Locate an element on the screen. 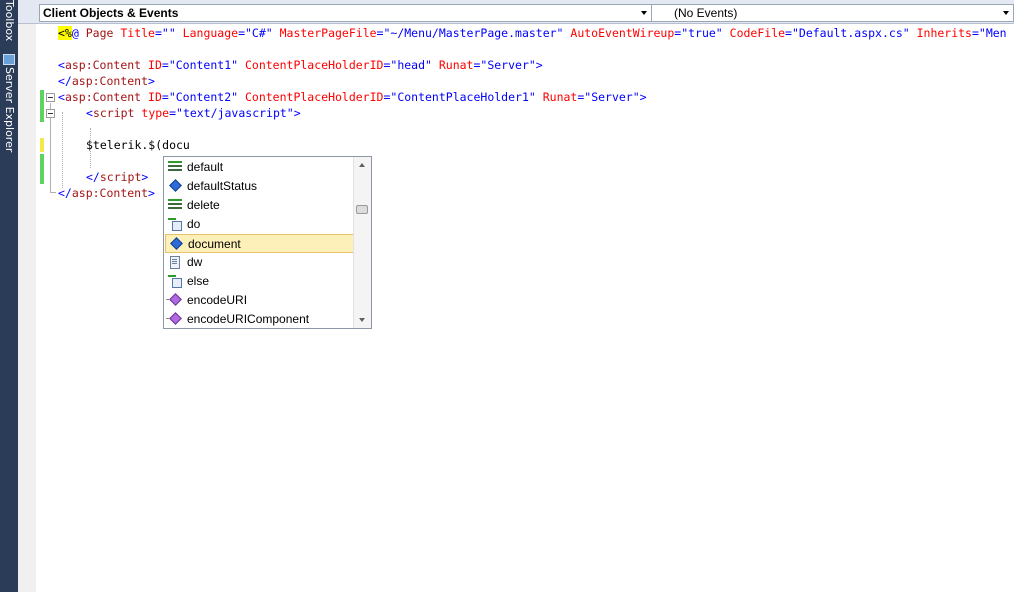 The width and height of the screenshot is (1014, 592). events-dropdown-value: (No Events) is located at coordinates (706, 13).